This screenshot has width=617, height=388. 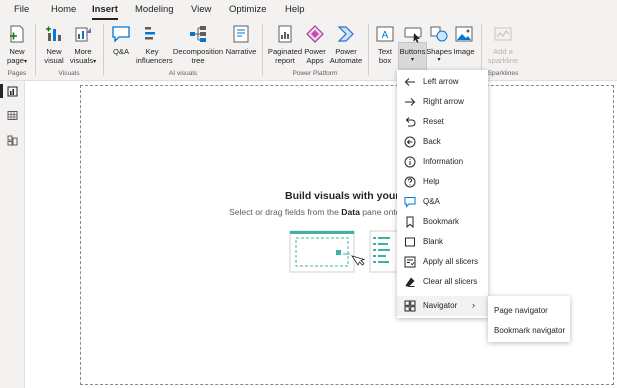 What do you see at coordinates (464, 51) in the screenshot?
I see `image-label: Image` at bounding box center [464, 51].